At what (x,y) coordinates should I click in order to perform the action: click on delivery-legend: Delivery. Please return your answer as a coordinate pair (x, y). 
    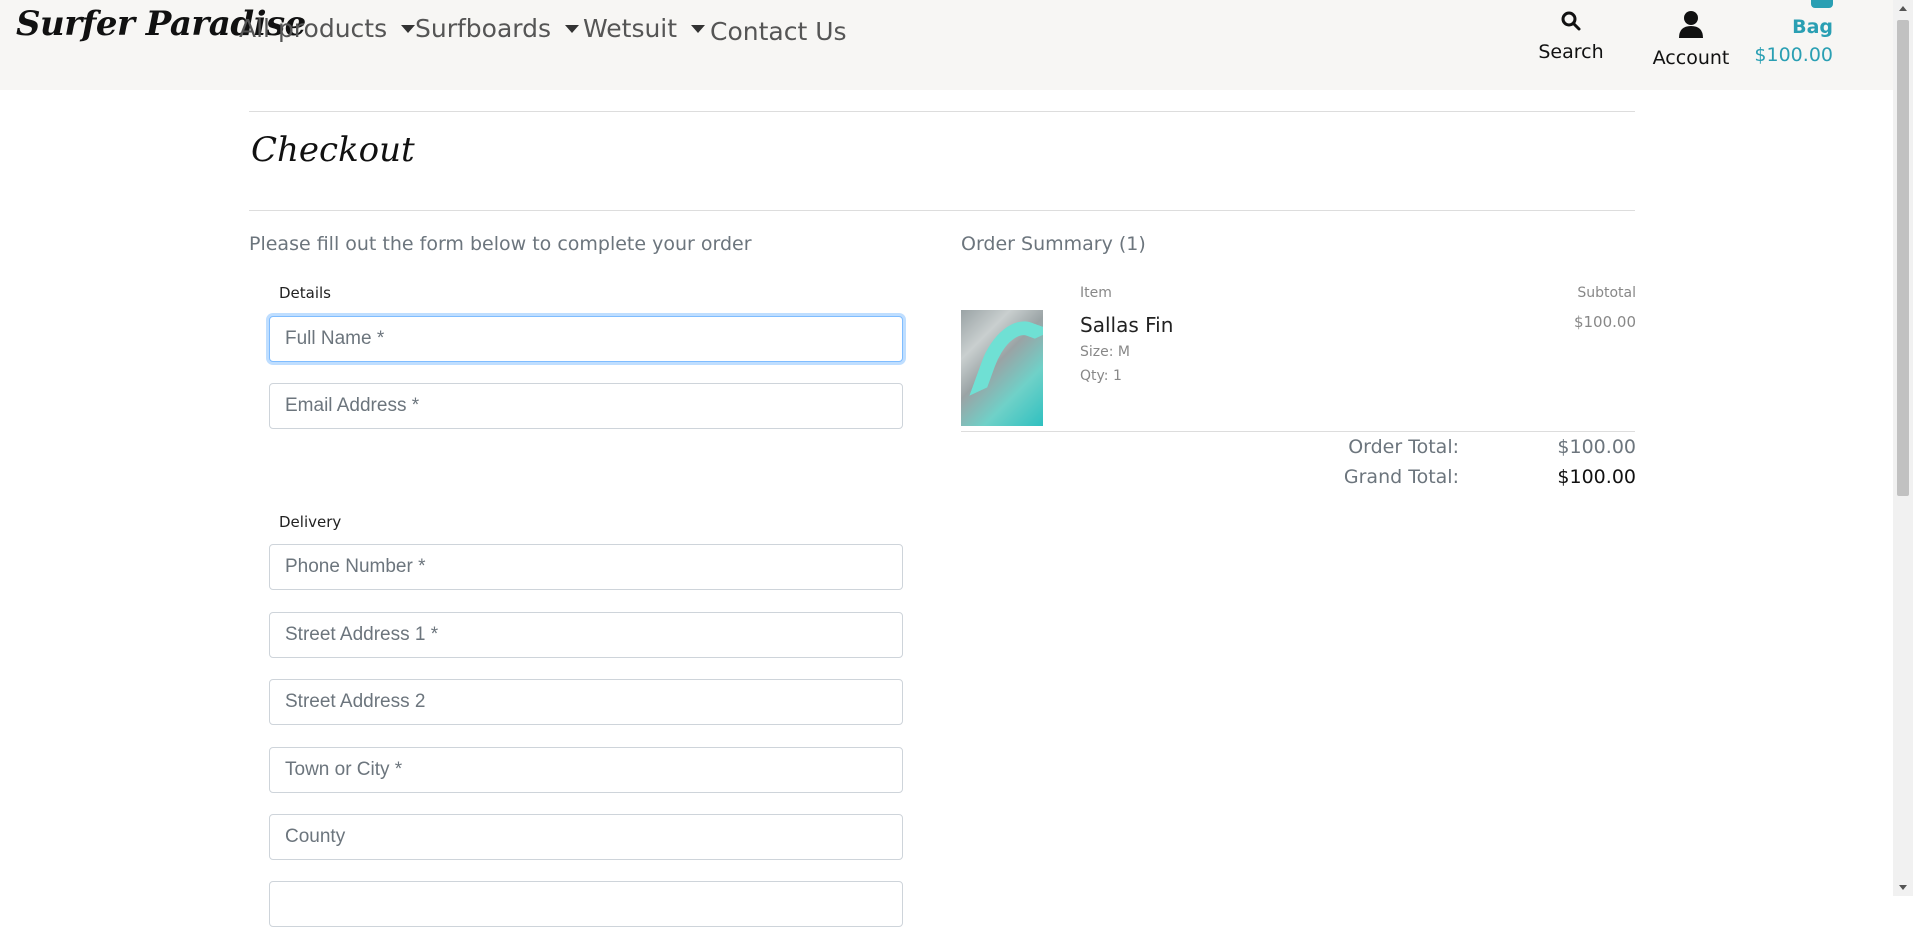
    Looking at the image, I should click on (310, 522).